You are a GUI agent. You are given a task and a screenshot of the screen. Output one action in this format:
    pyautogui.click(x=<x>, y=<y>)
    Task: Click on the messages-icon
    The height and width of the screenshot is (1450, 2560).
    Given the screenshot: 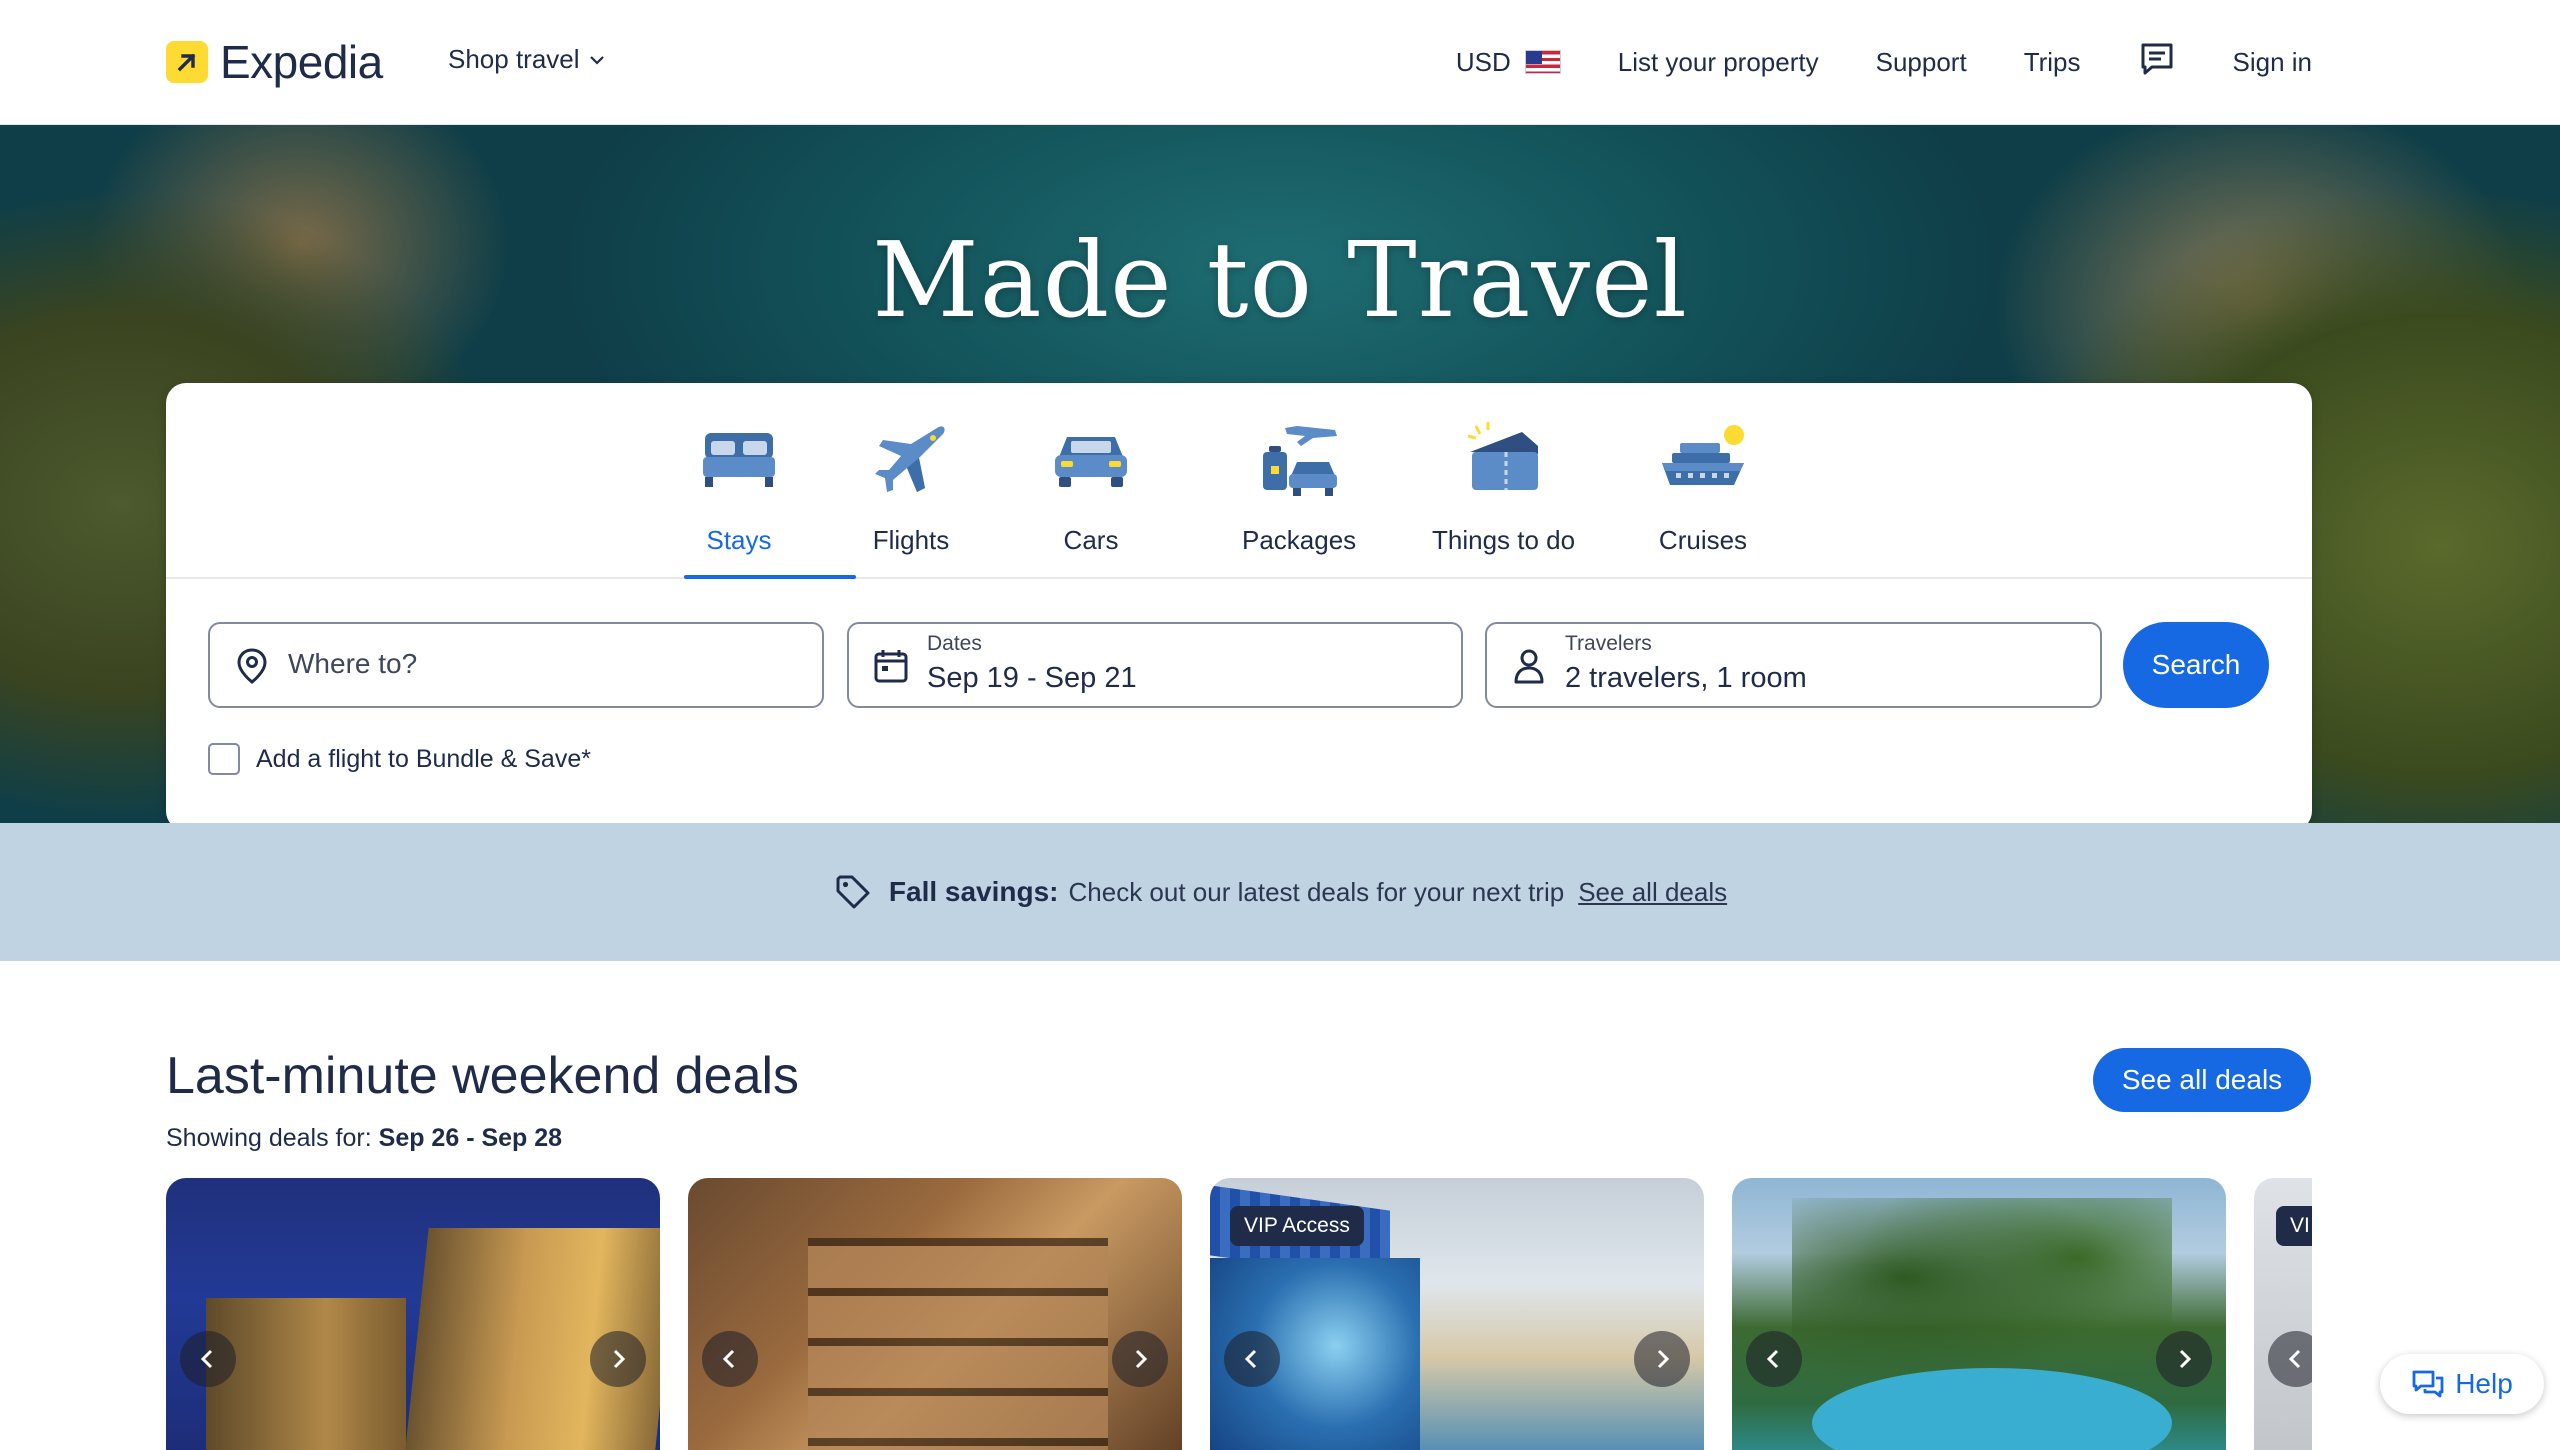 What is the action you would take?
    pyautogui.click(x=2157, y=62)
    